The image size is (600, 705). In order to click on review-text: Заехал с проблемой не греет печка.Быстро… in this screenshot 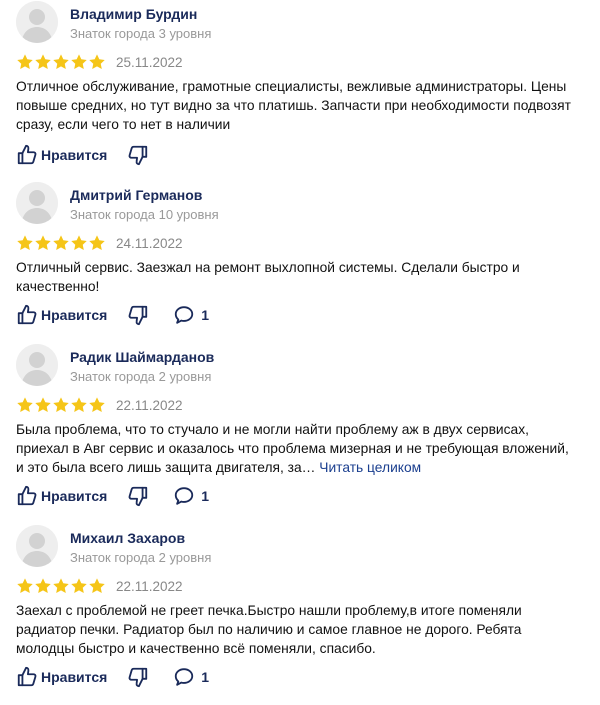, I will do `click(296, 629)`.